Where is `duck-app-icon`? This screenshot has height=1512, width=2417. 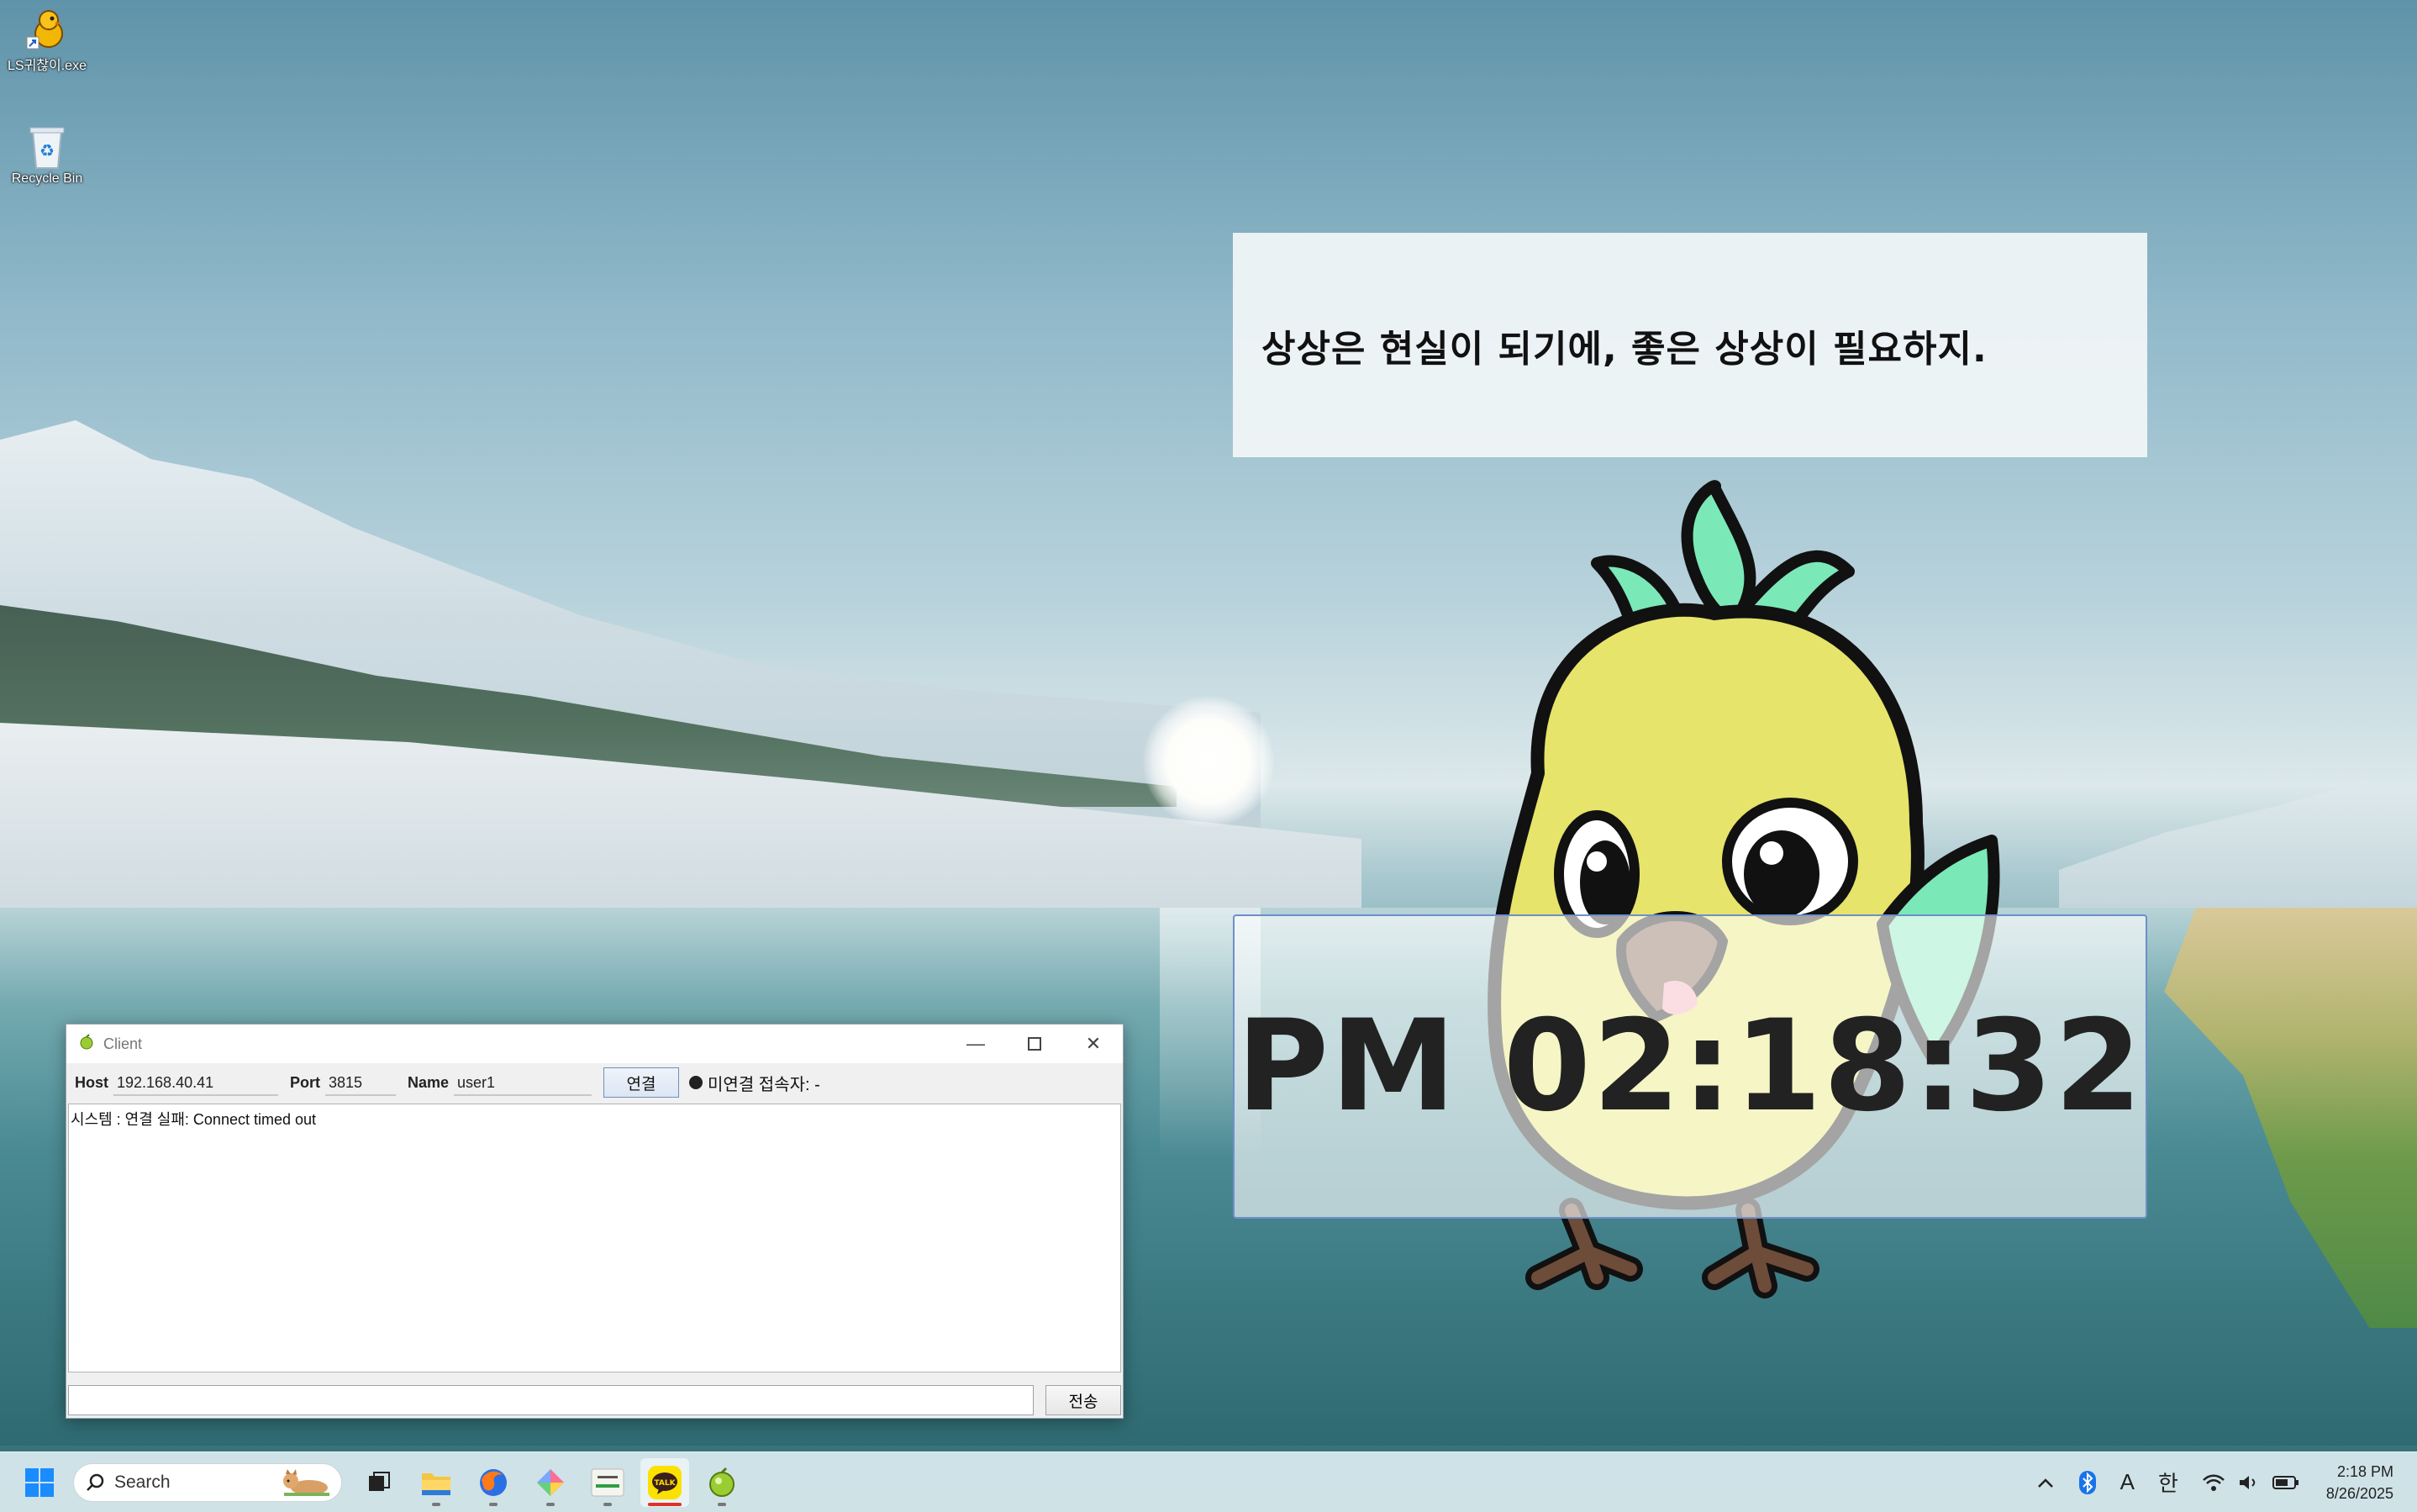
duck-app-icon is located at coordinates (47, 28).